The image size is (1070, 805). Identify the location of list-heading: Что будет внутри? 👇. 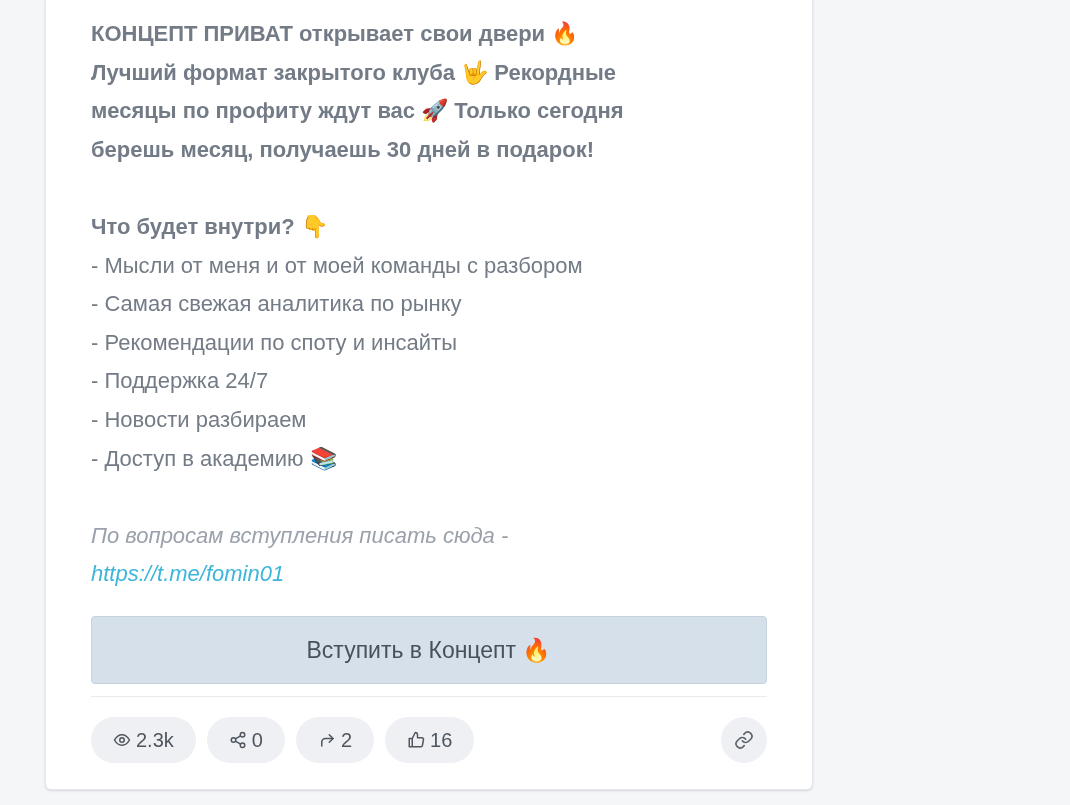
(210, 226).